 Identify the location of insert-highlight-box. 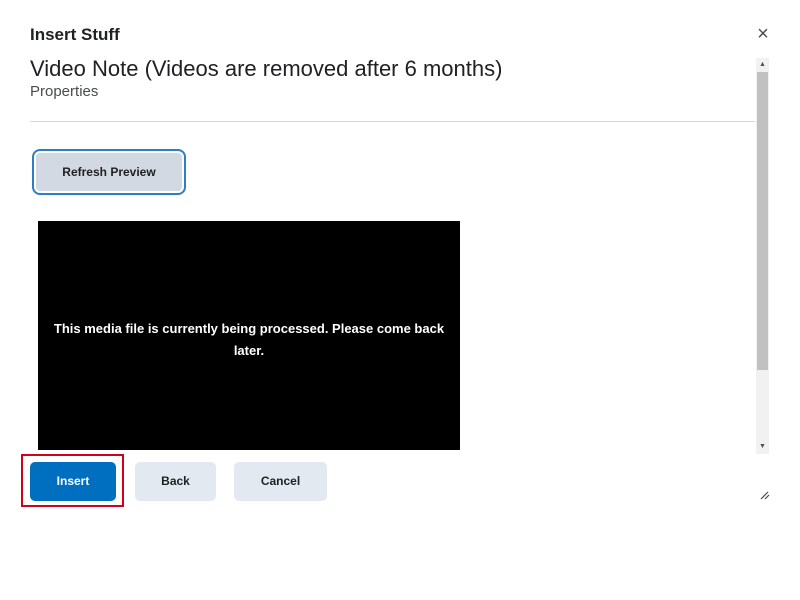
(72, 480).